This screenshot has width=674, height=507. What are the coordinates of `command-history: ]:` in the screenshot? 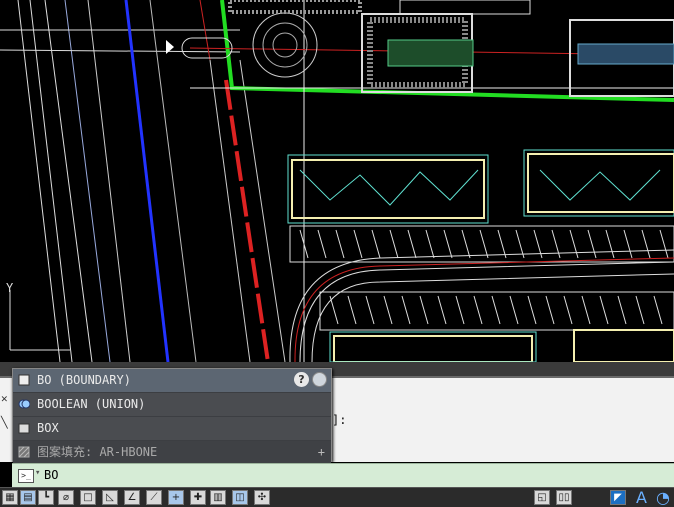 It's located at (339, 420).